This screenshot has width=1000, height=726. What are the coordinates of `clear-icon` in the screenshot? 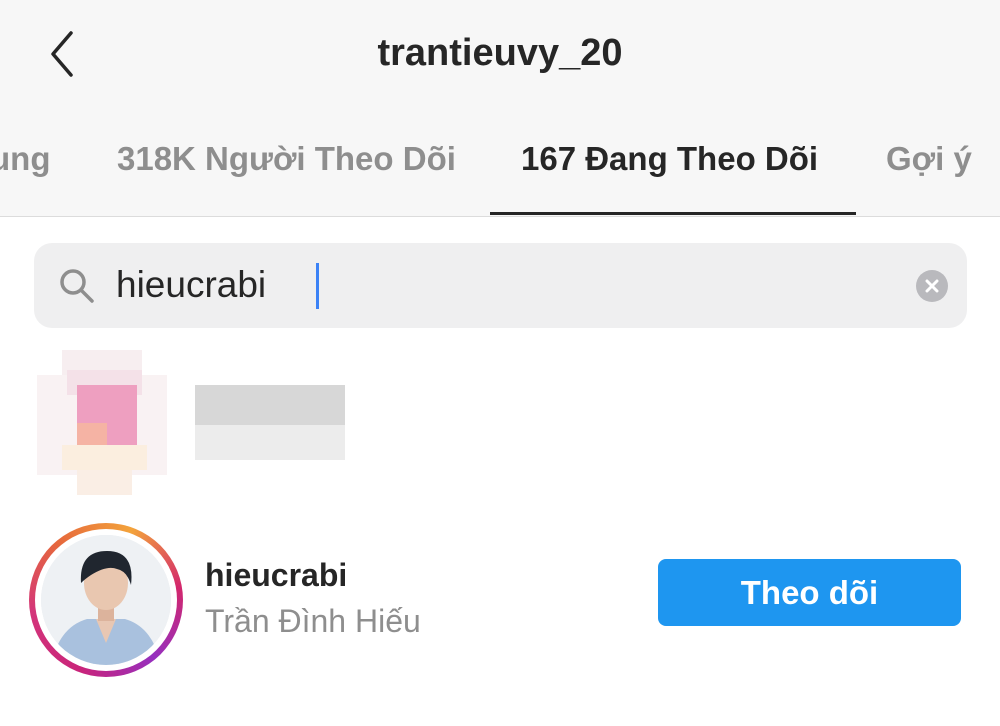 It's located at (932, 286).